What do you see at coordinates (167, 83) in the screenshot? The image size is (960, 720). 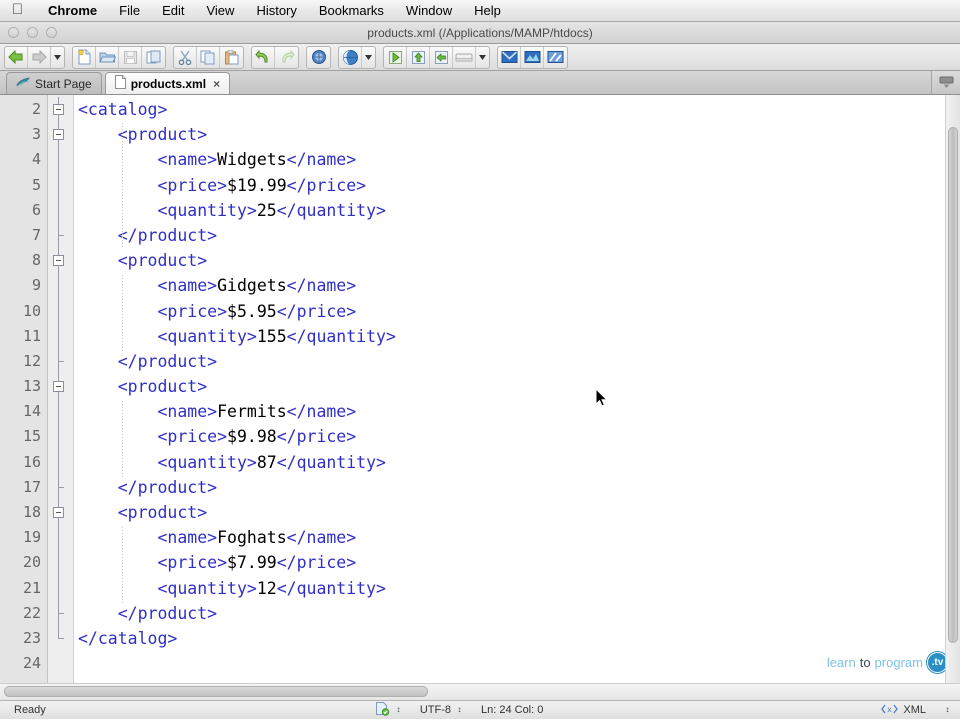 I see `tab-products-xml: products.xml ×` at bounding box center [167, 83].